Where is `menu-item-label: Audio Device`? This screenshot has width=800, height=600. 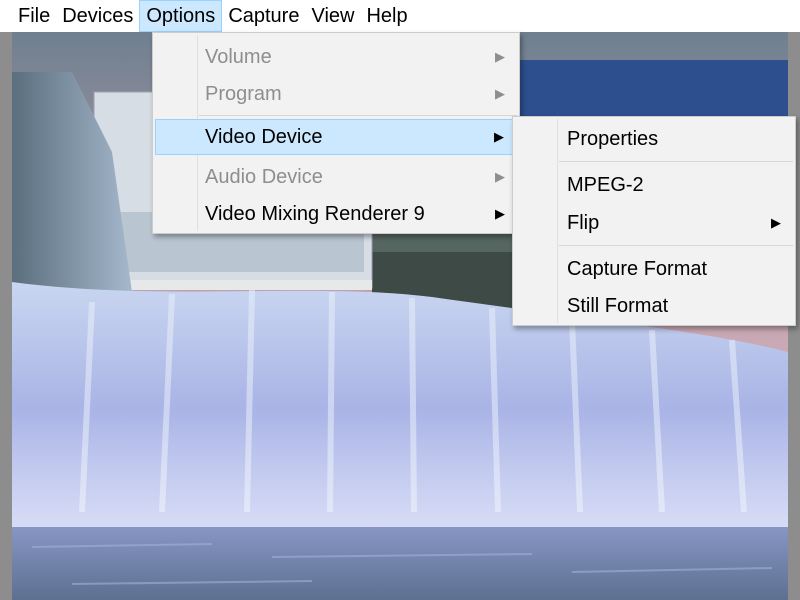
menu-item-label: Audio Device is located at coordinates (264, 177).